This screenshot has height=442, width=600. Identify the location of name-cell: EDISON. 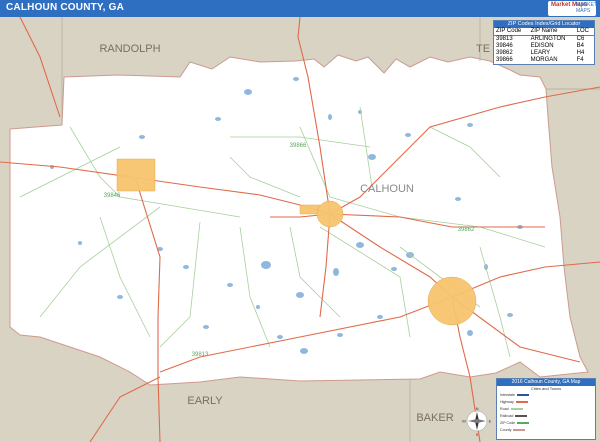
(542, 46).